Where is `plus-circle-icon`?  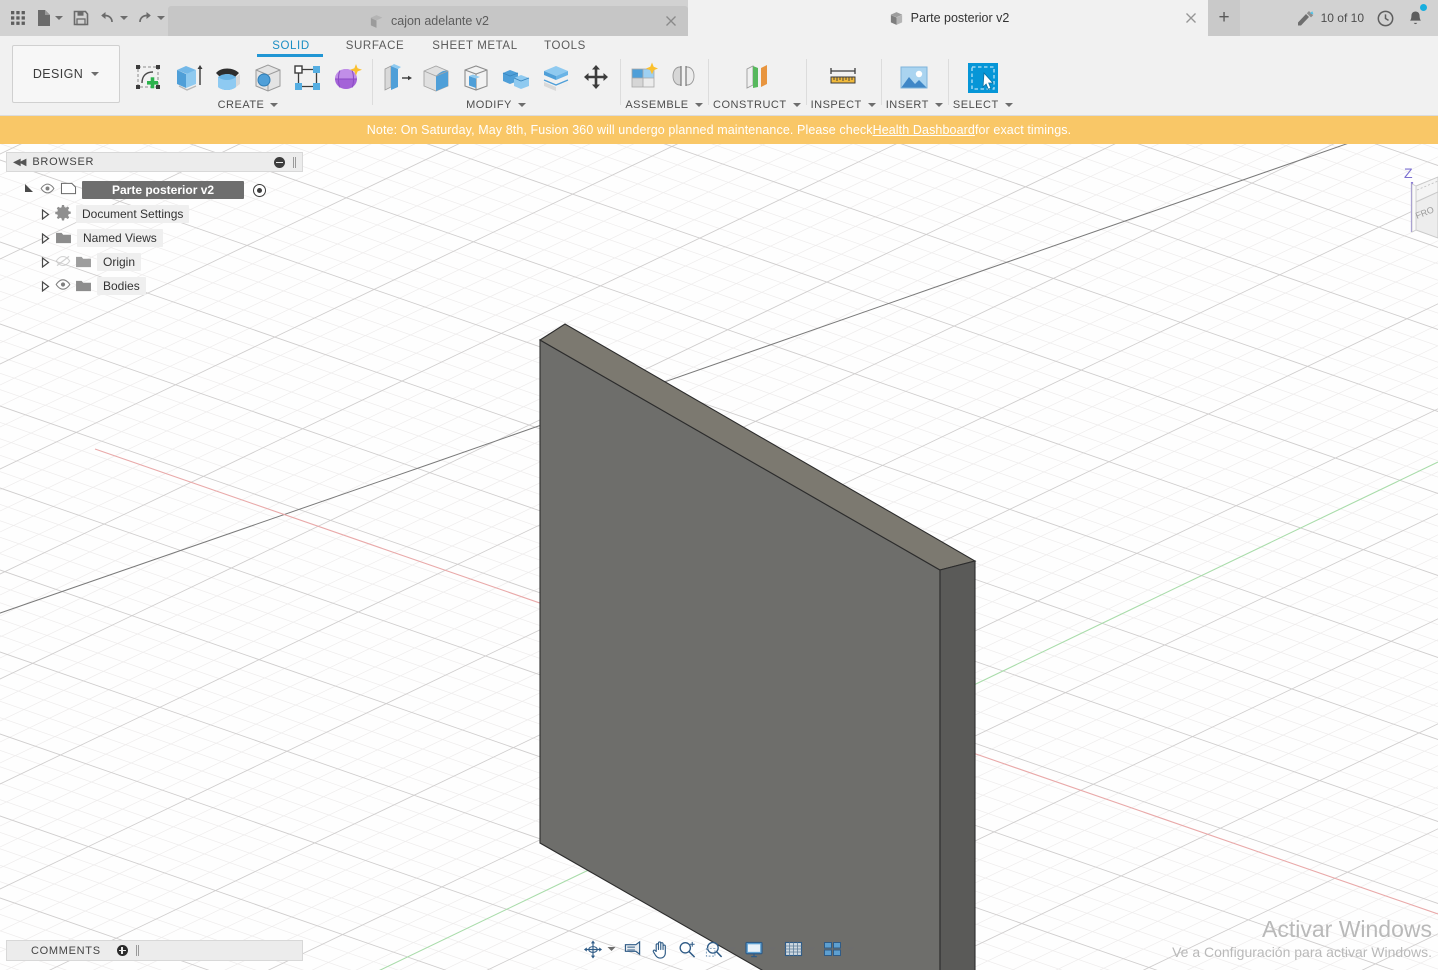
plus-circle-icon is located at coordinates (122, 950).